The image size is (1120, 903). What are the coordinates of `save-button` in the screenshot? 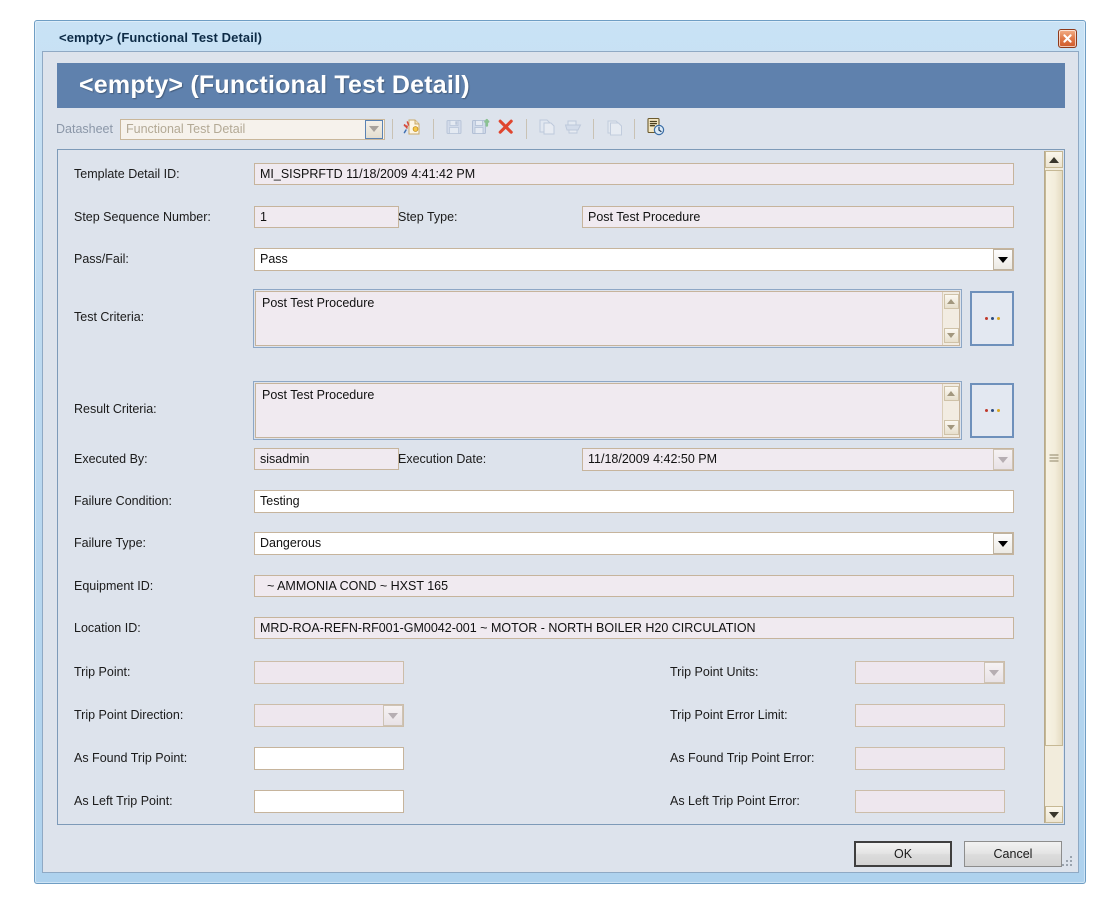 It's located at (454, 129).